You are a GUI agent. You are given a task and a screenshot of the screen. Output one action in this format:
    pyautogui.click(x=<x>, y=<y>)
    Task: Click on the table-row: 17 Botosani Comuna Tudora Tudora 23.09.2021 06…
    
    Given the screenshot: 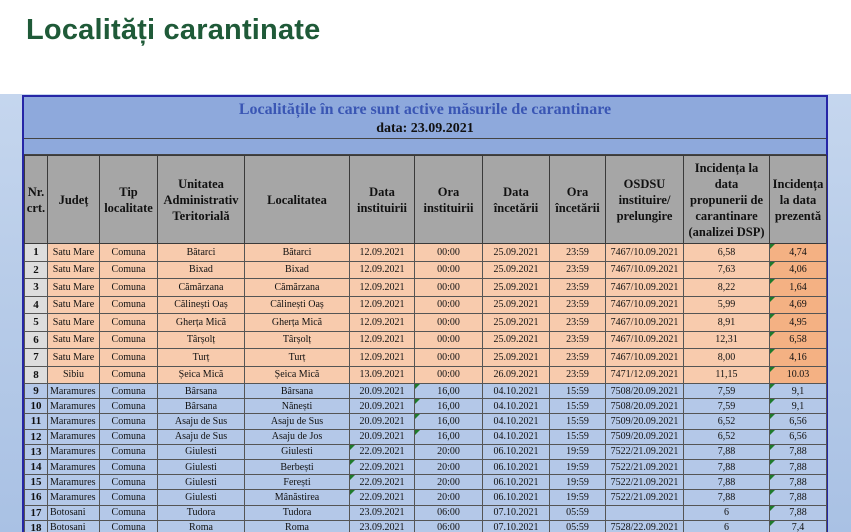 What is the action you would take?
    pyautogui.click(x=425, y=512)
    